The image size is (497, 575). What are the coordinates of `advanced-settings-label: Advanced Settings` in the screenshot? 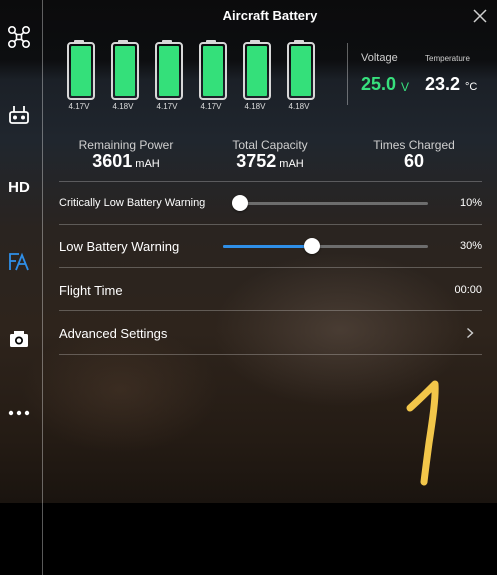 It's located at (113, 333).